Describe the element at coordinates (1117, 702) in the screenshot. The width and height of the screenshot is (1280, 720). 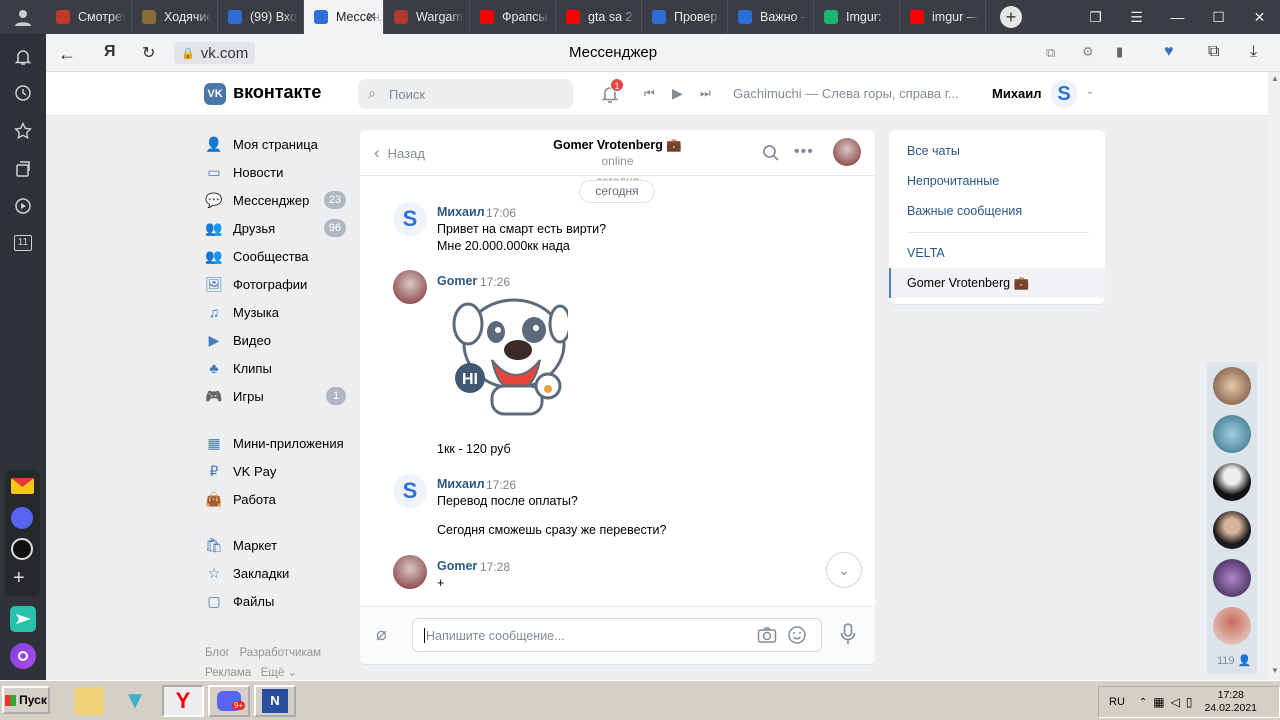
I see `language-indicator: RU` at that location.